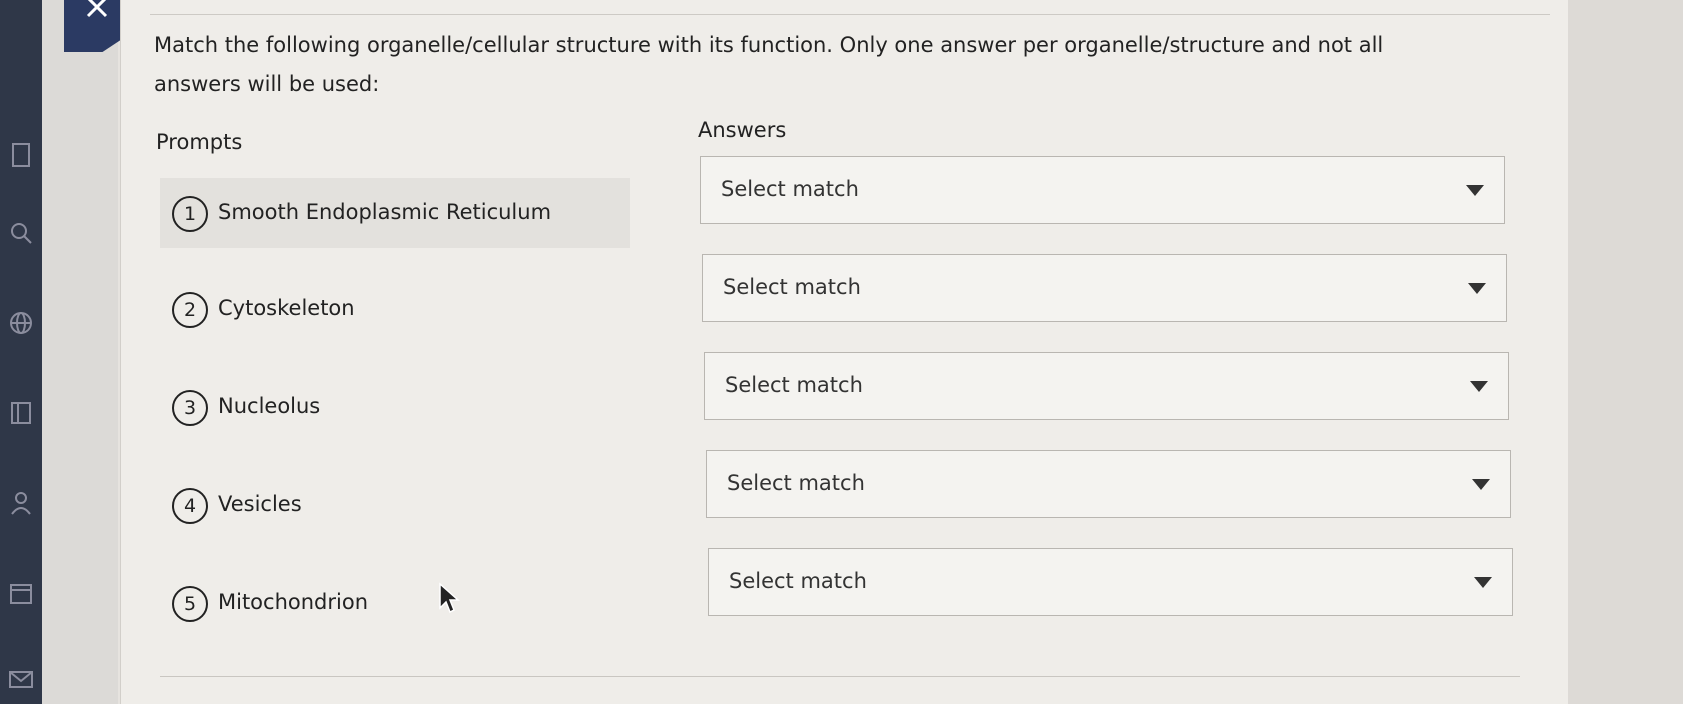 The height and width of the screenshot is (704, 1683). What do you see at coordinates (199, 142) in the screenshot?
I see `prompts-header: Prompts` at bounding box center [199, 142].